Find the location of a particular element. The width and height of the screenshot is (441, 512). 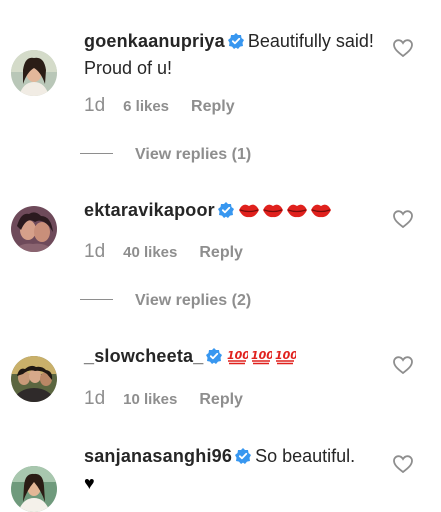

kiss-emojis is located at coordinates (286, 210).